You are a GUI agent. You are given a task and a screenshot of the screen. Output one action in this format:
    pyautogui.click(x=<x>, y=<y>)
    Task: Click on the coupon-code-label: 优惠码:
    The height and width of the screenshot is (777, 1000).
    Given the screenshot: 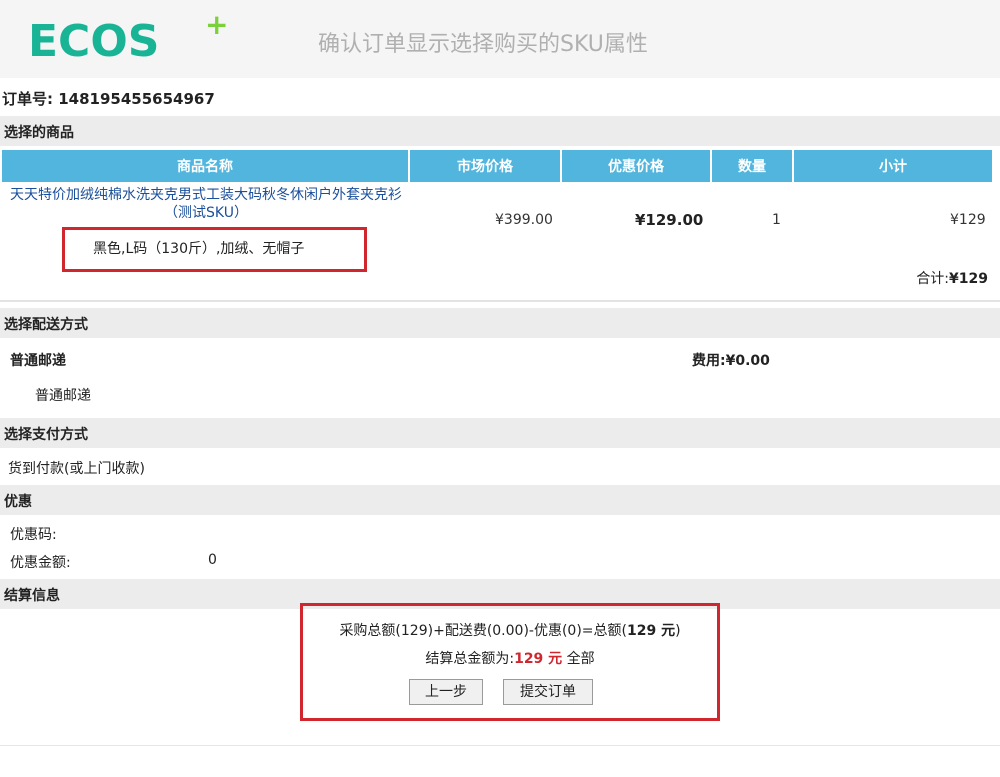 What is the action you would take?
    pyautogui.click(x=33, y=535)
    